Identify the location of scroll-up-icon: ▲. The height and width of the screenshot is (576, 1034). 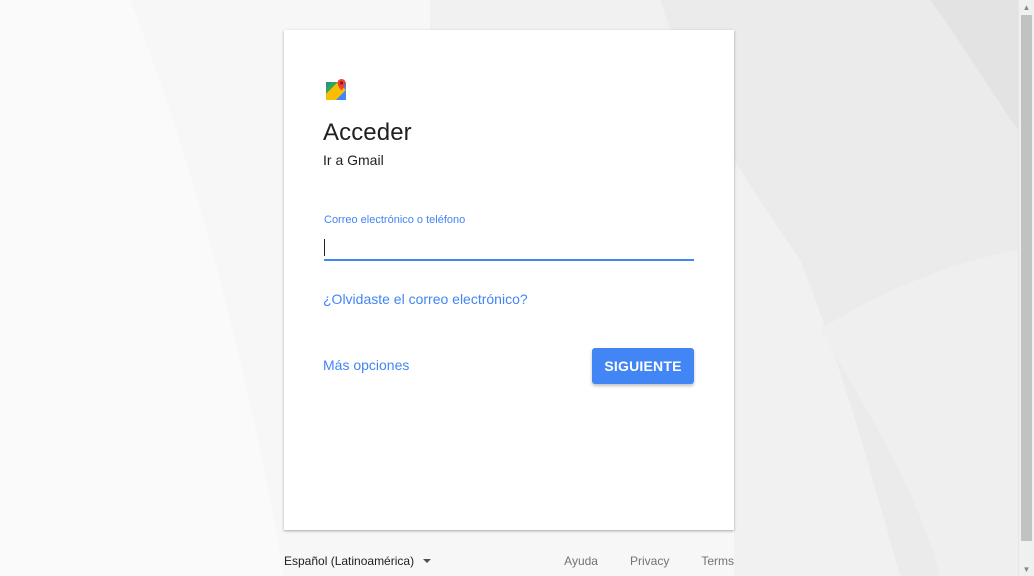
(1026, 7).